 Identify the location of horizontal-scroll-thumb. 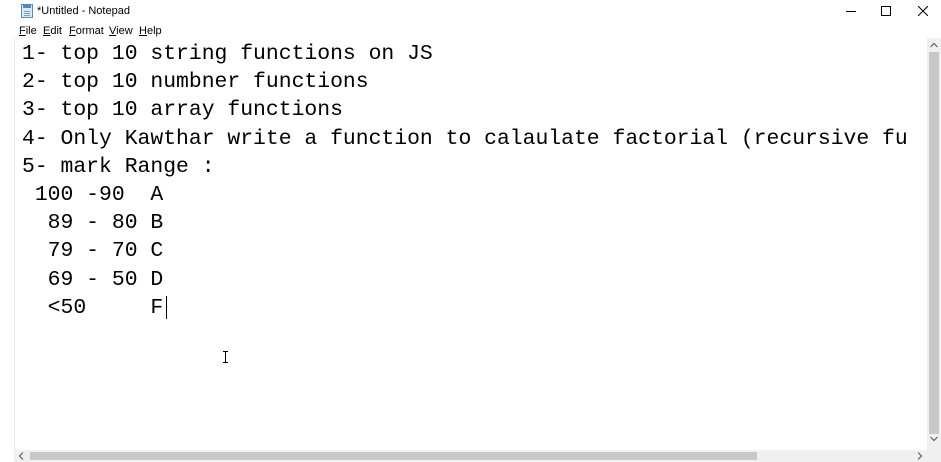
(393, 456).